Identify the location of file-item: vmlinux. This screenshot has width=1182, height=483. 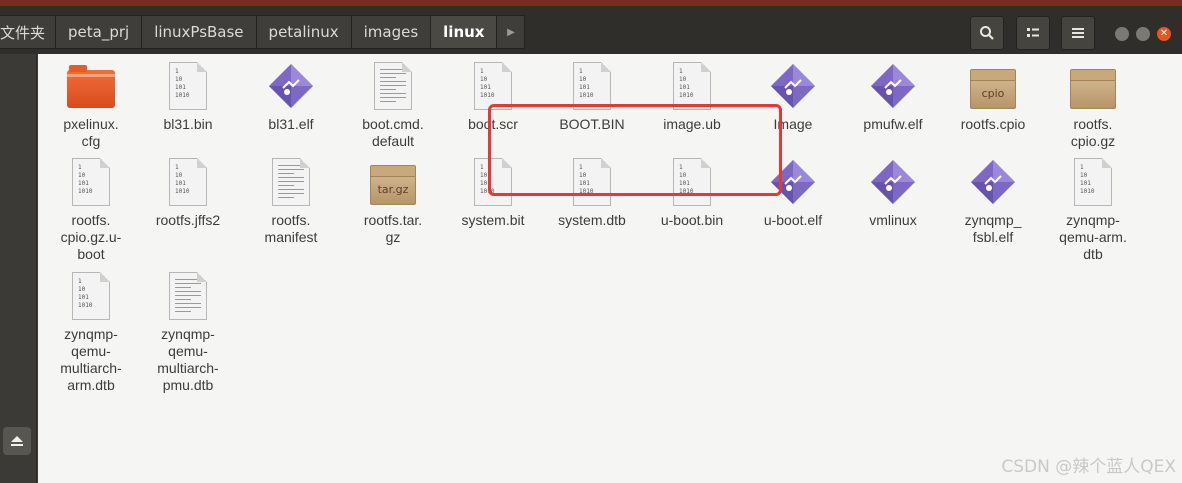
(893, 190).